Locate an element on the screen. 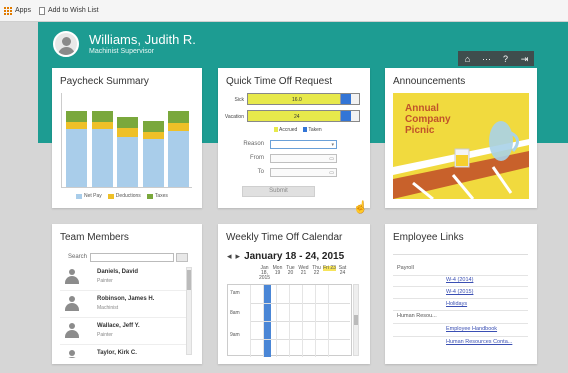 This screenshot has width=568, height=373. to-date-field: ▭ is located at coordinates (303, 172).